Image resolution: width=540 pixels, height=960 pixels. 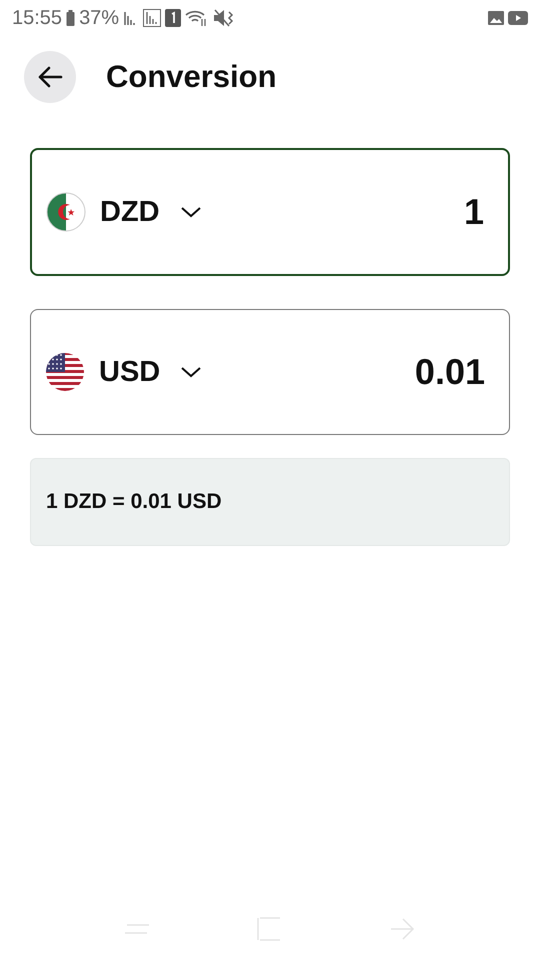 What do you see at coordinates (518, 18) in the screenshot?
I see `video-icon` at bounding box center [518, 18].